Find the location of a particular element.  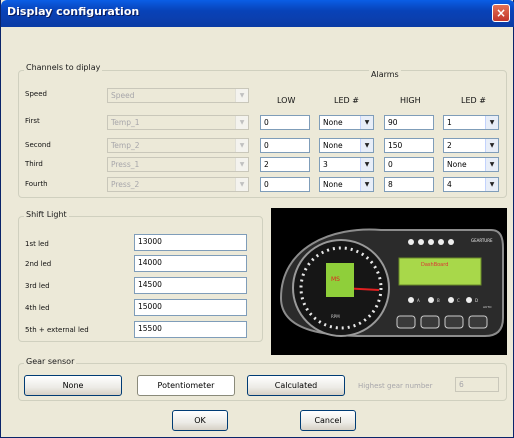

ok-button: OK is located at coordinates (200, 420).